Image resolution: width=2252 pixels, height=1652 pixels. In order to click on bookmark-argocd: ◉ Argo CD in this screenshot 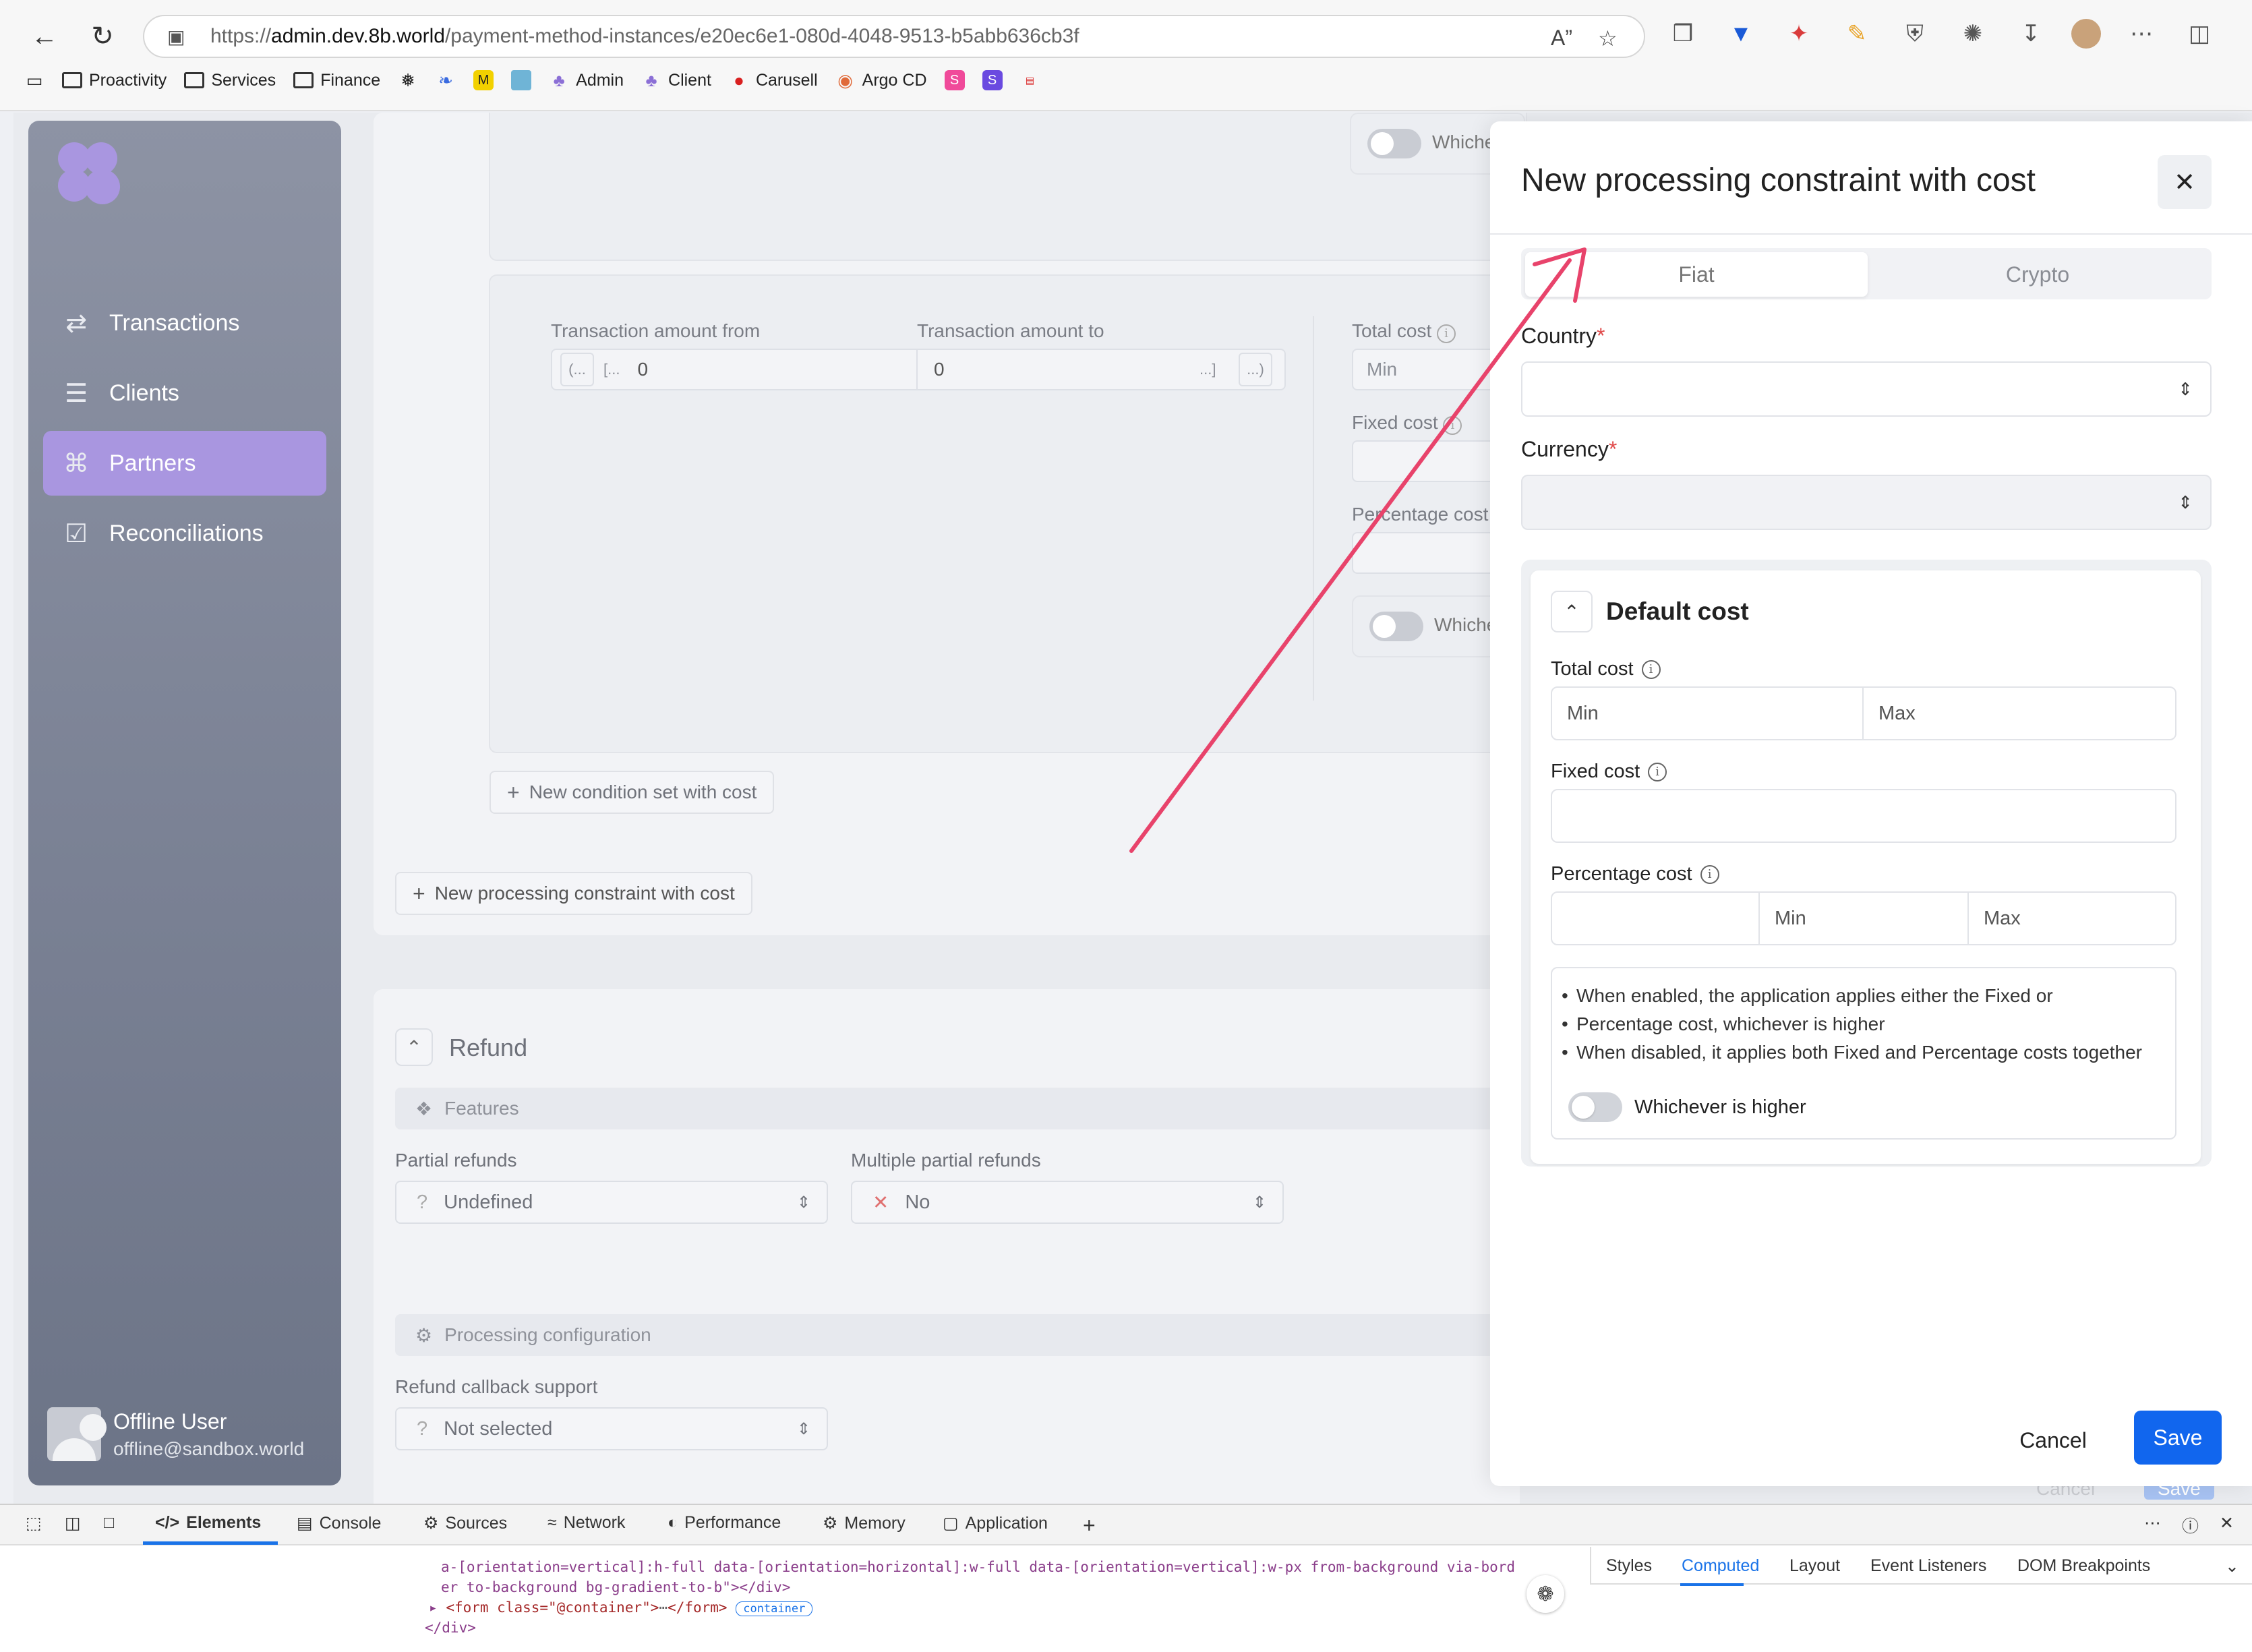, I will do `click(880, 80)`.